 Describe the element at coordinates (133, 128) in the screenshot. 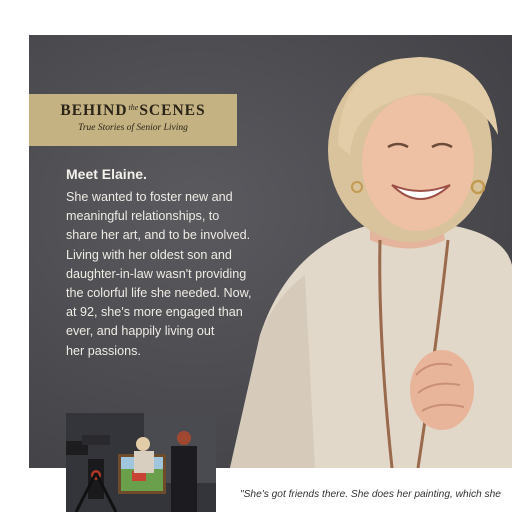

I see `banner-subtitle: True Stories of Senior Living` at that location.